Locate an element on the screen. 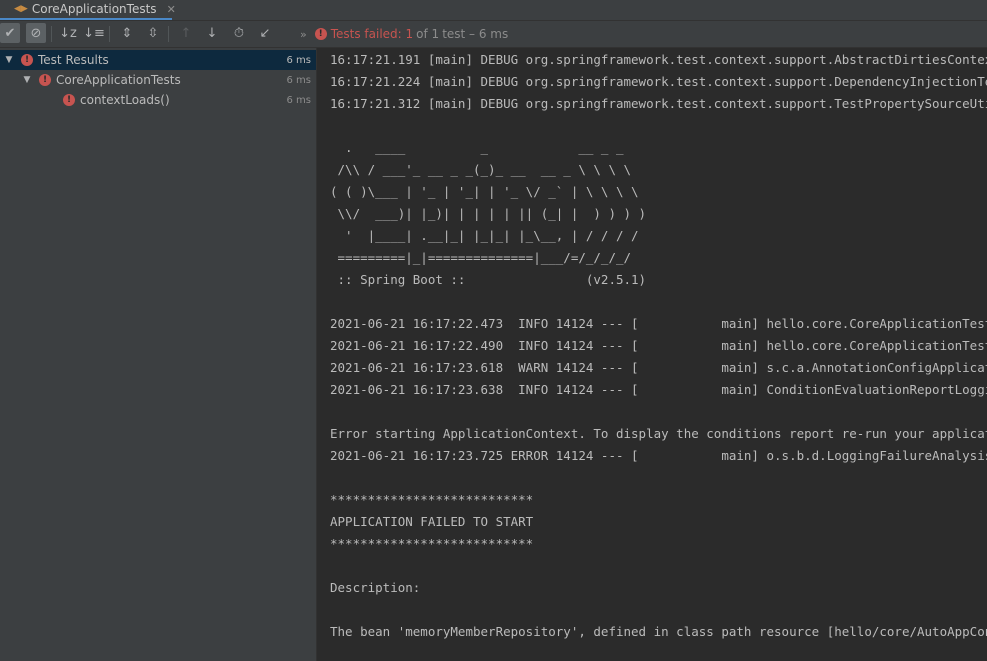  tab-title: CoreApplicationTests is located at coordinates (94, 9).